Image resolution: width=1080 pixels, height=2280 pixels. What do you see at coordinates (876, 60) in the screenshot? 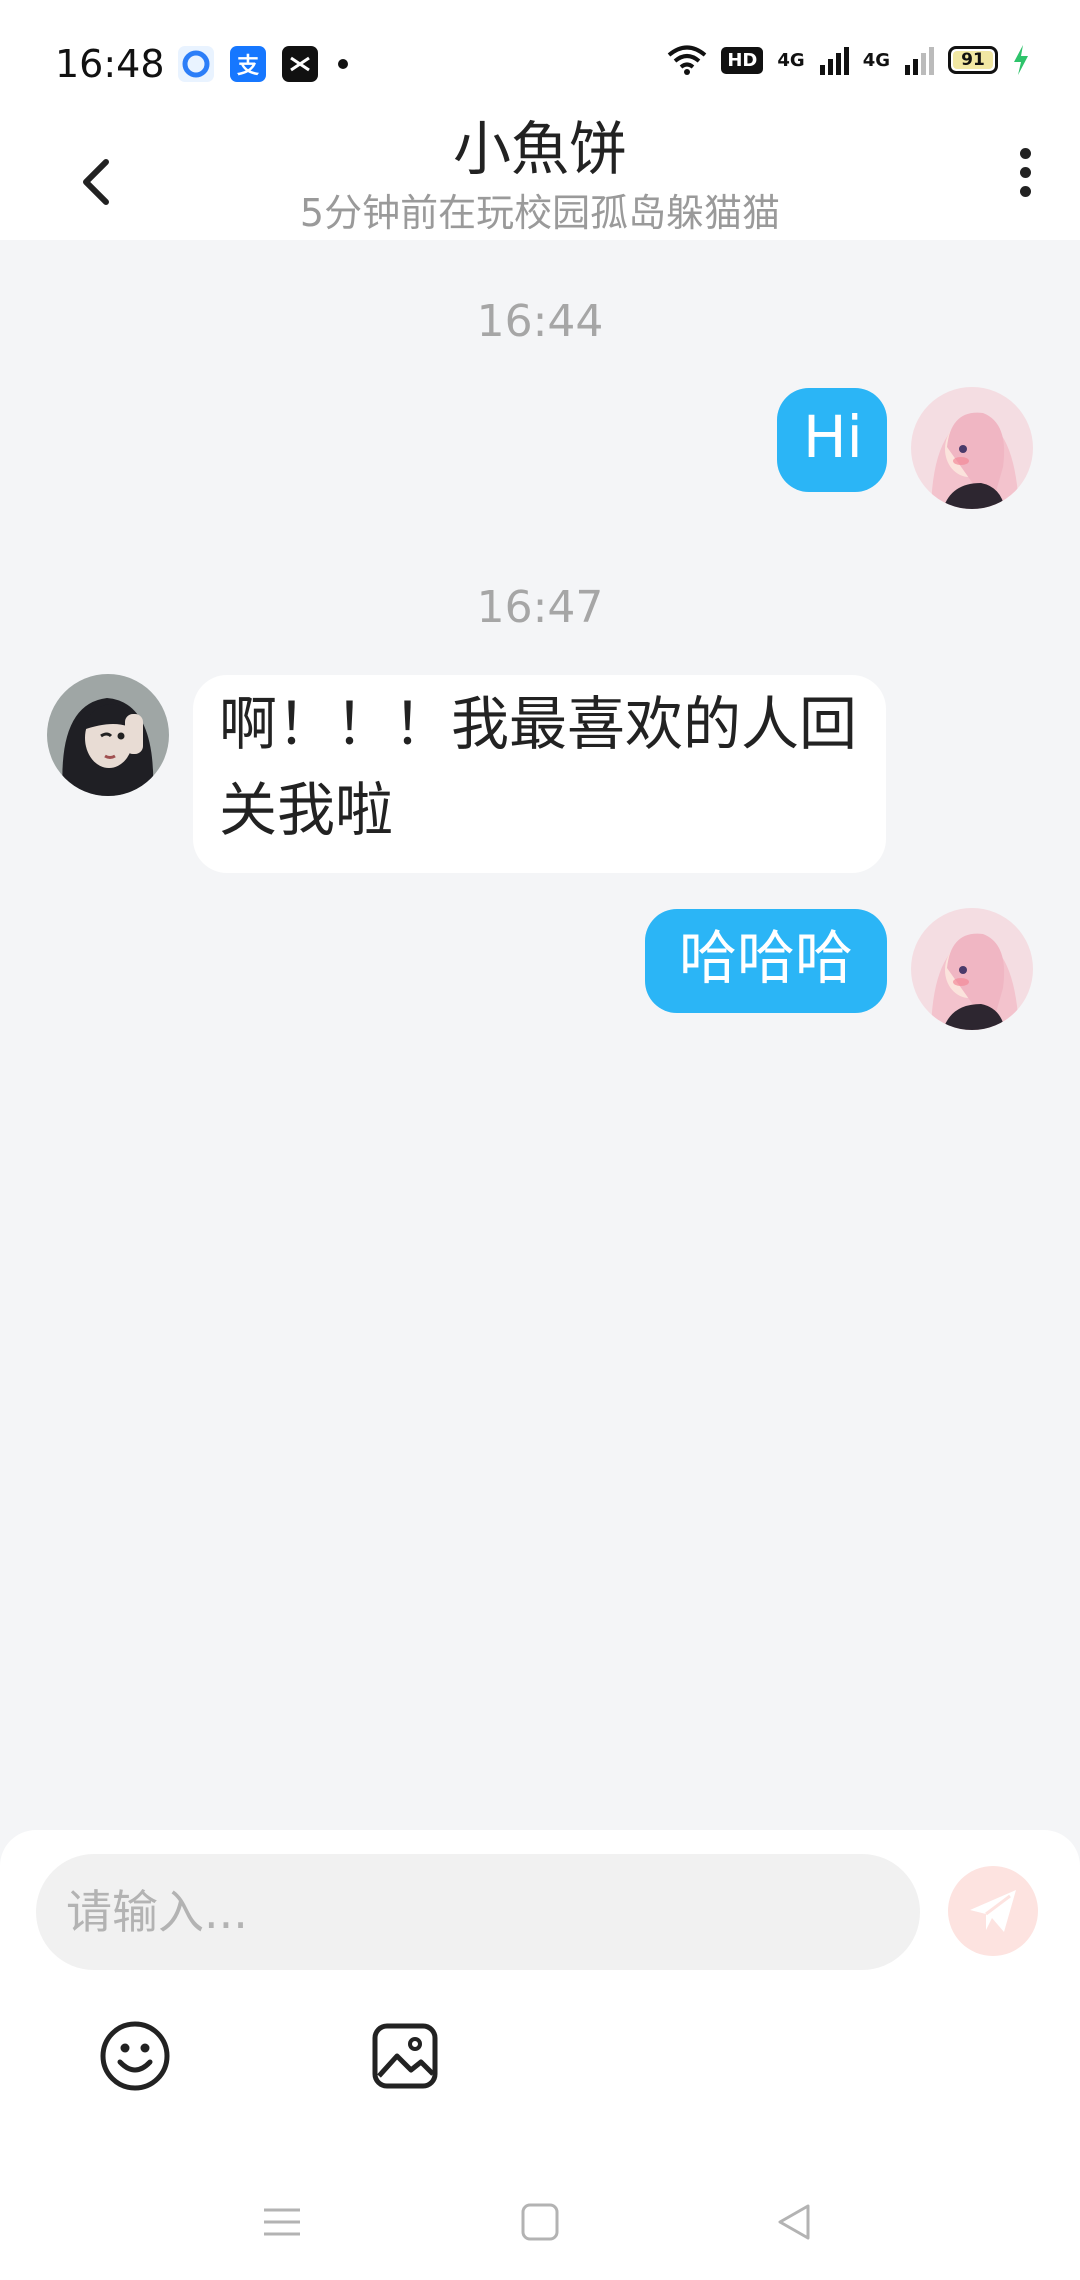
I see `signal-2-label: 4G` at bounding box center [876, 60].